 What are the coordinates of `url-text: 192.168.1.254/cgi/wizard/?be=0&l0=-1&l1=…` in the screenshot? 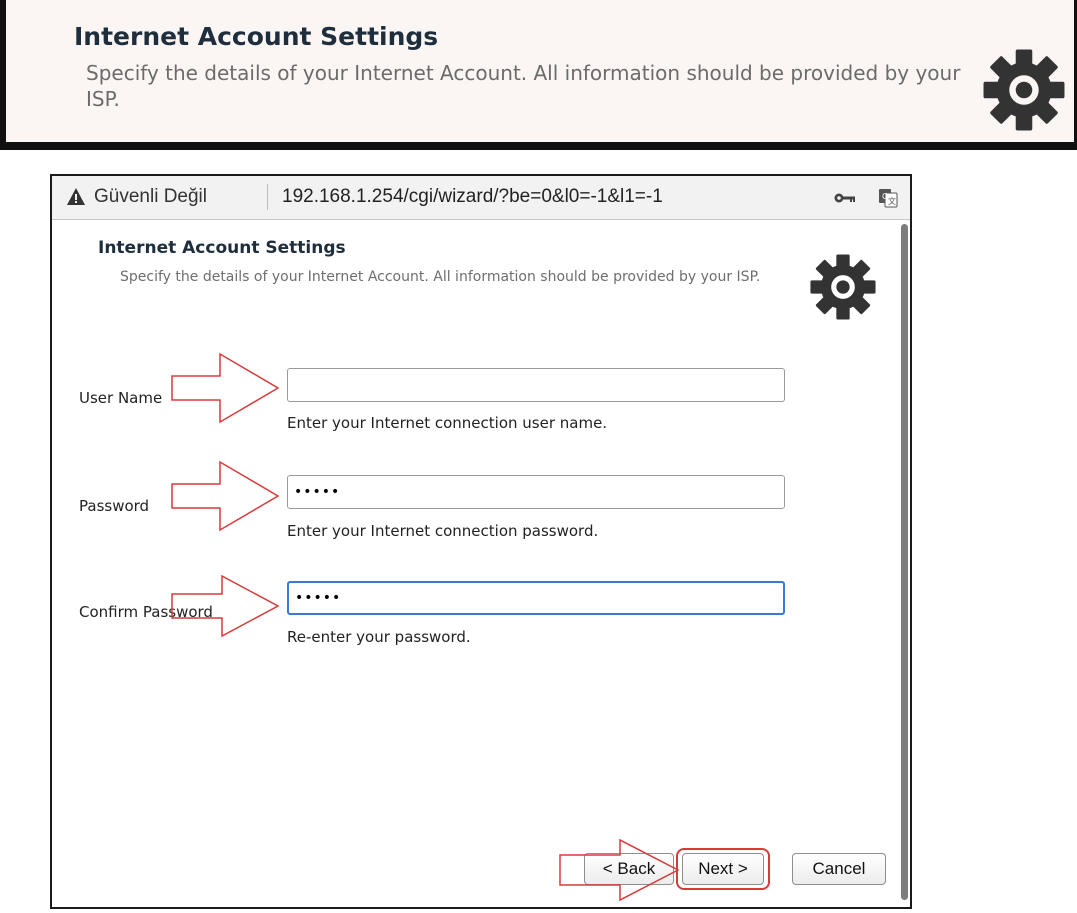 It's located at (472, 197).